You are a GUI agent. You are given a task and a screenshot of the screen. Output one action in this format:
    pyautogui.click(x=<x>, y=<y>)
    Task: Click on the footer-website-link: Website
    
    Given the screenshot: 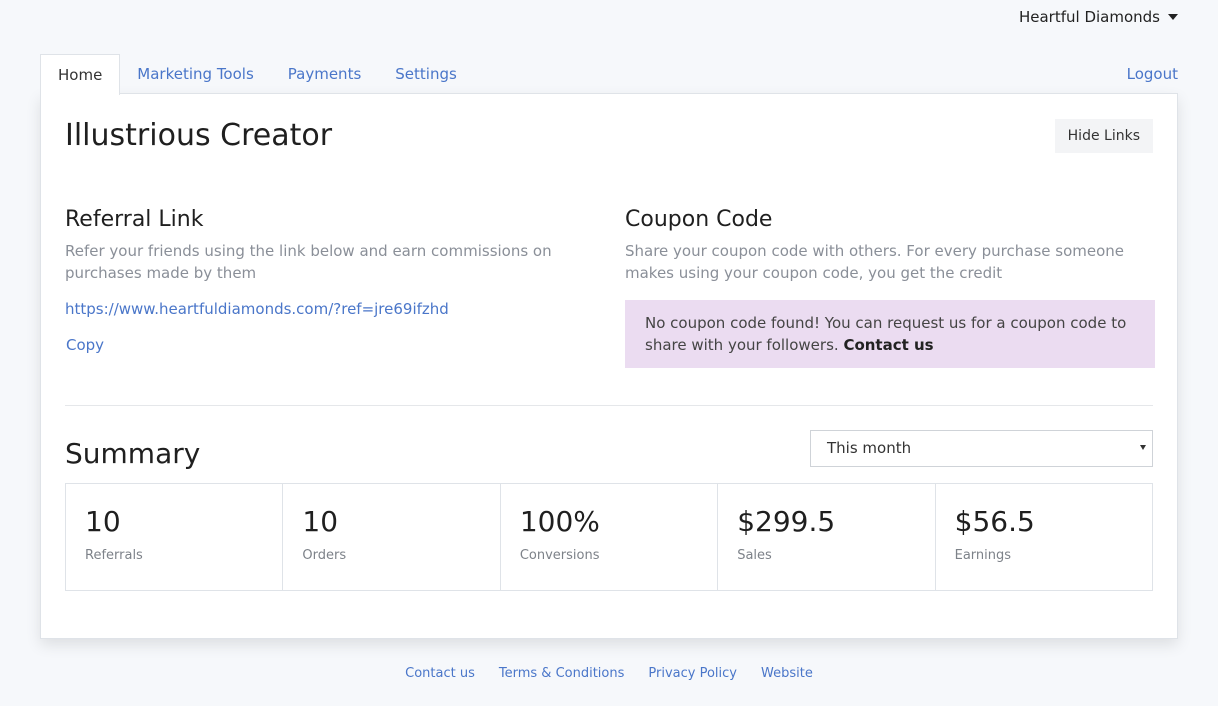 What is the action you would take?
    pyautogui.click(x=787, y=673)
    